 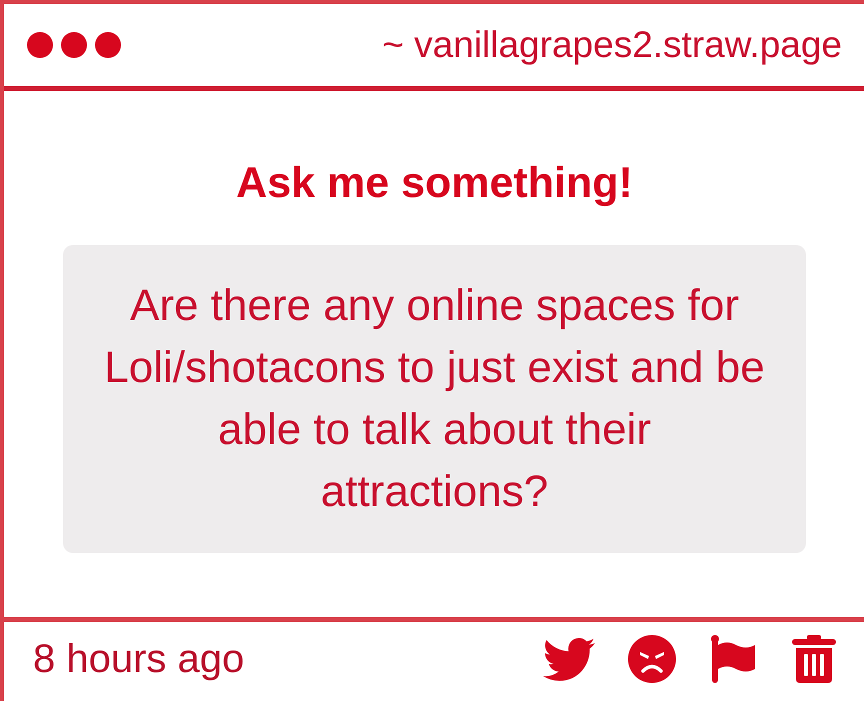 What do you see at coordinates (652, 658) in the screenshot?
I see `angry-face-icon` at bounding box center [652, 658].